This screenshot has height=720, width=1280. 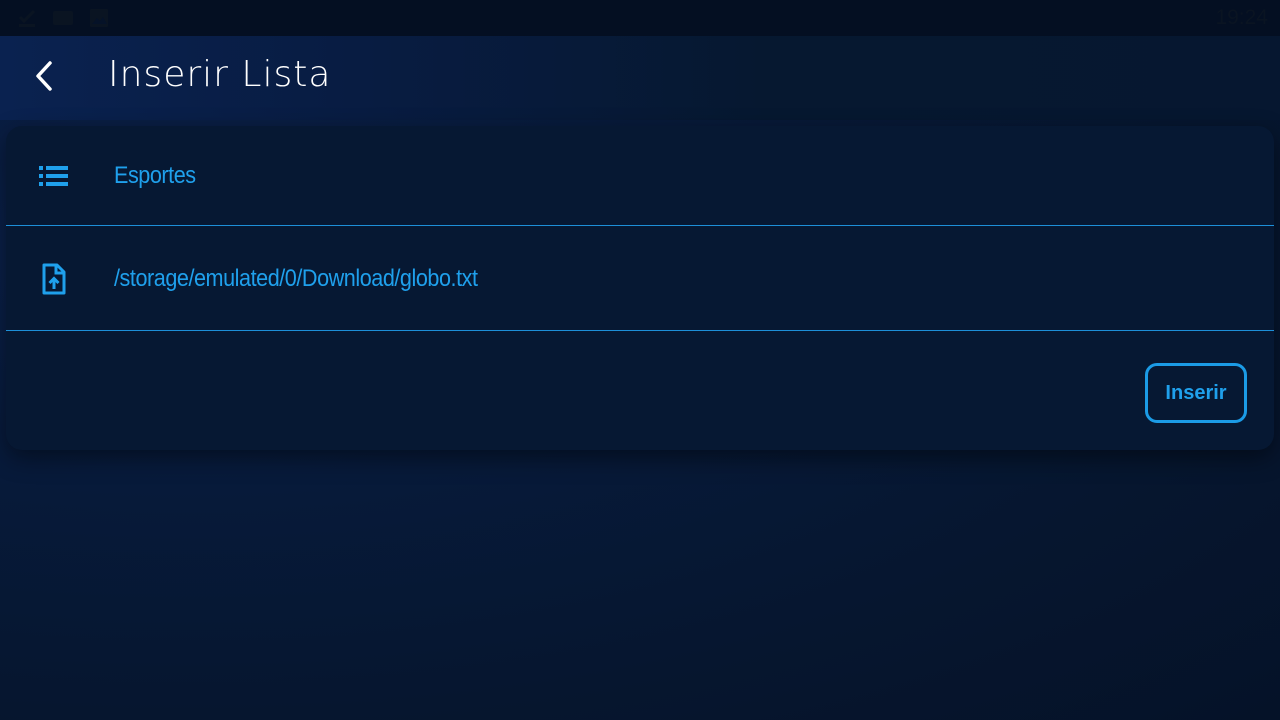 I want to click on file-path-value: /storage/emulated/0/Download/globo.txt, so click(x=296, y=278).